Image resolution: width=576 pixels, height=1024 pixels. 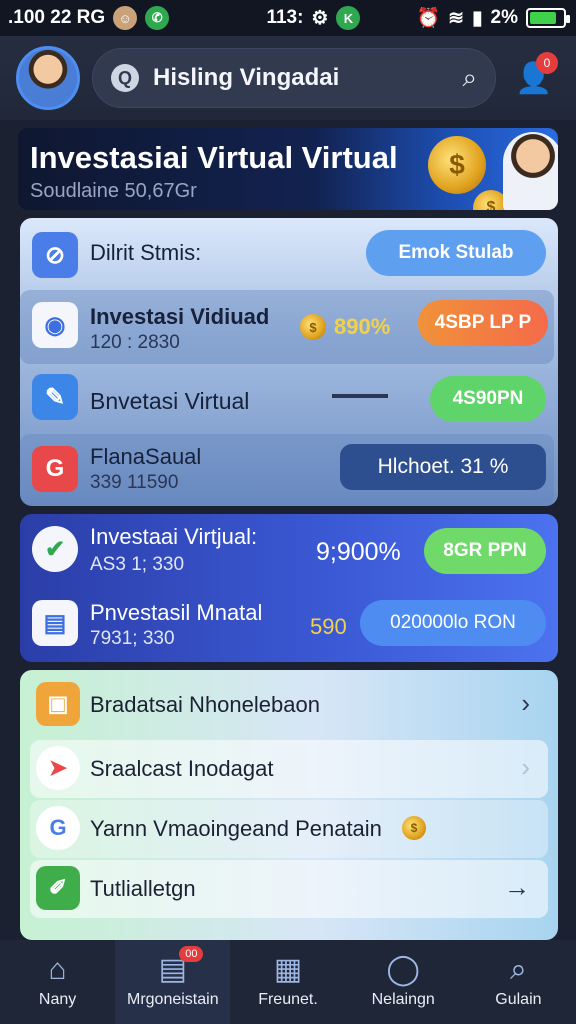 What do you see at coordinates (456, 253) in the screenshot?
I see `card1-header-button: Emok Stulab` at bounding box center [456, 253].